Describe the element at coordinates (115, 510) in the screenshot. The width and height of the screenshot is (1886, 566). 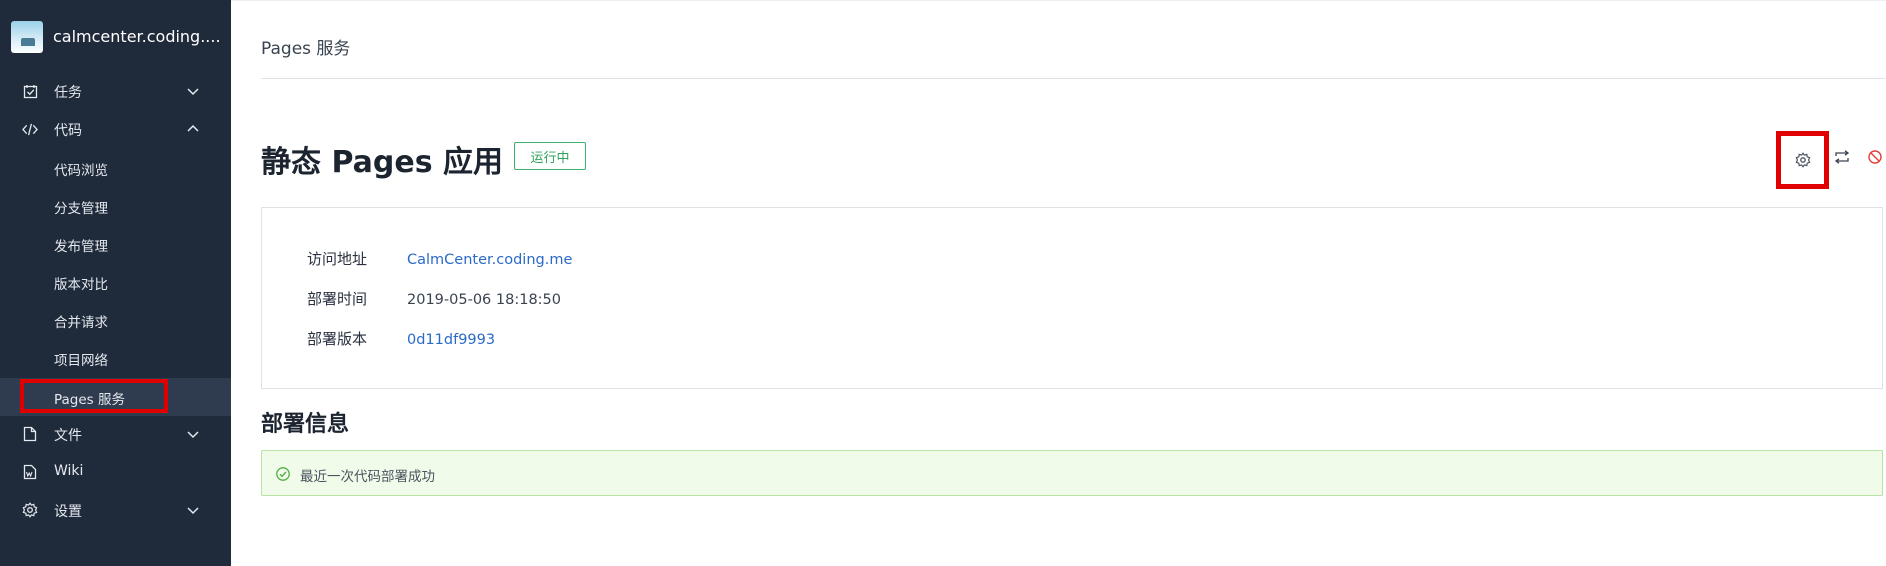
I see `sidebar-item-settings: 设置` at that location.